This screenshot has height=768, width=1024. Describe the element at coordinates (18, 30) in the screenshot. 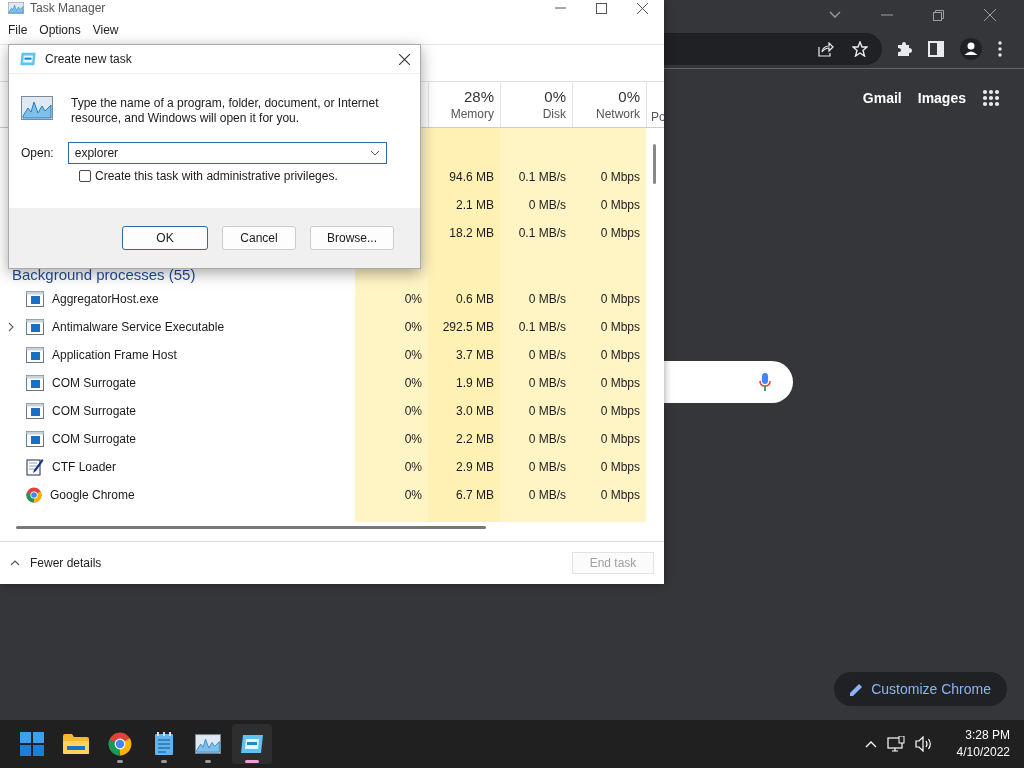

I see `menu-item: File` at that location.